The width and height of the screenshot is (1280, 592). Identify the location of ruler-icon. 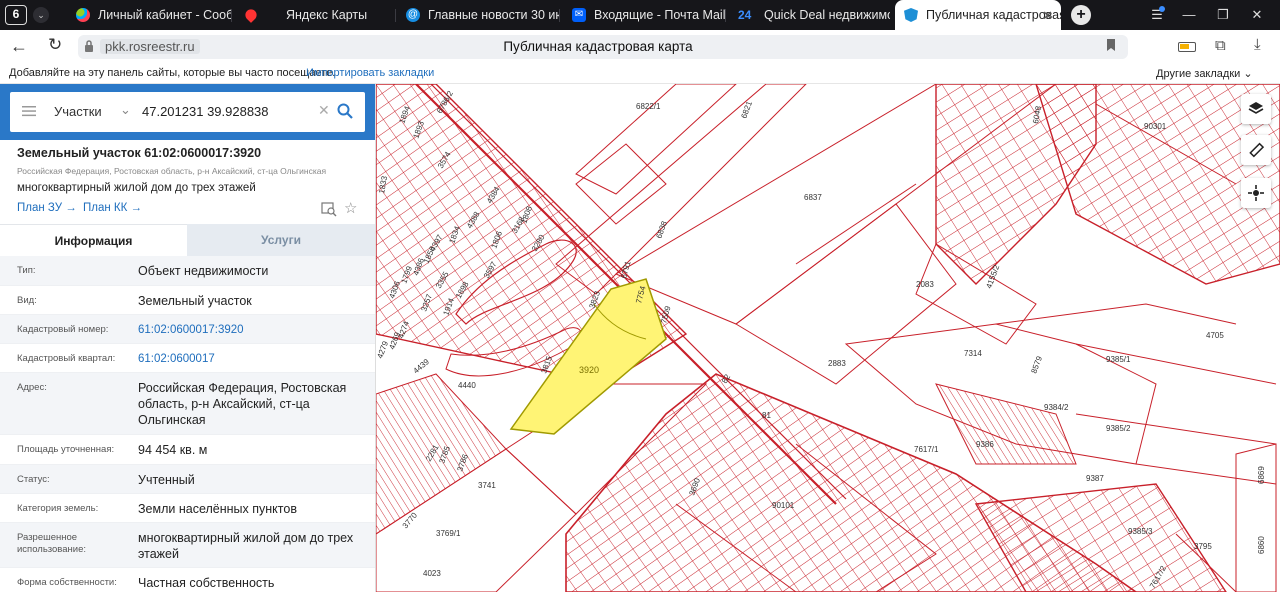
(1256, 151).